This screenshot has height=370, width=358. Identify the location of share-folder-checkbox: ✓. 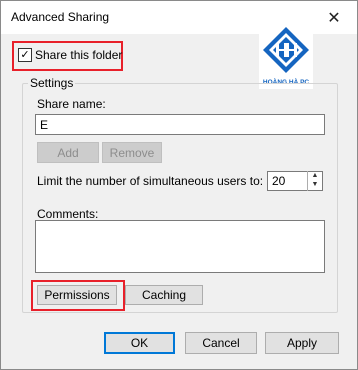
(25, 55).